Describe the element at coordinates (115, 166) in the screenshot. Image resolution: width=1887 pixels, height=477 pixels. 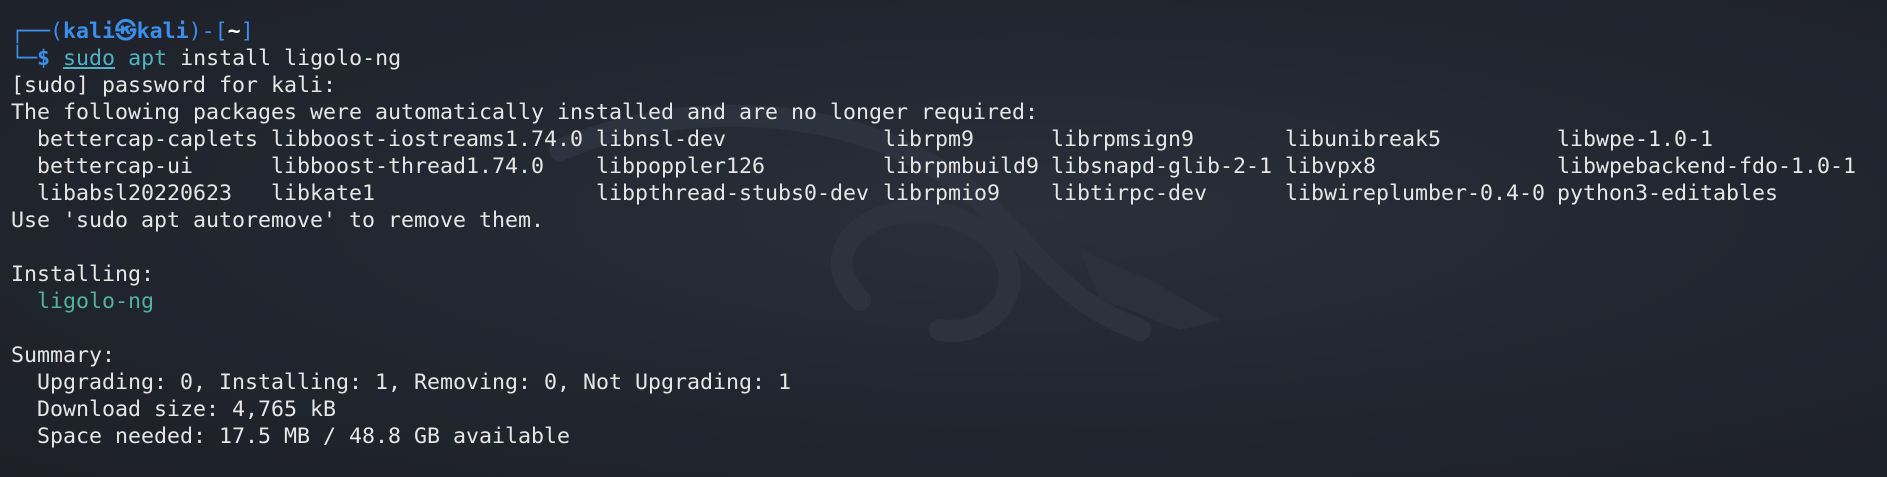
I see `package-item: bettercap-ui` at that location.